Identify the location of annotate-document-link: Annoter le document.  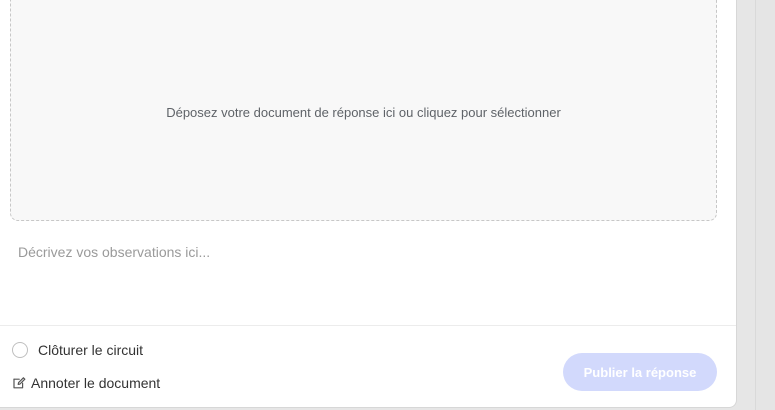
(86, 383).